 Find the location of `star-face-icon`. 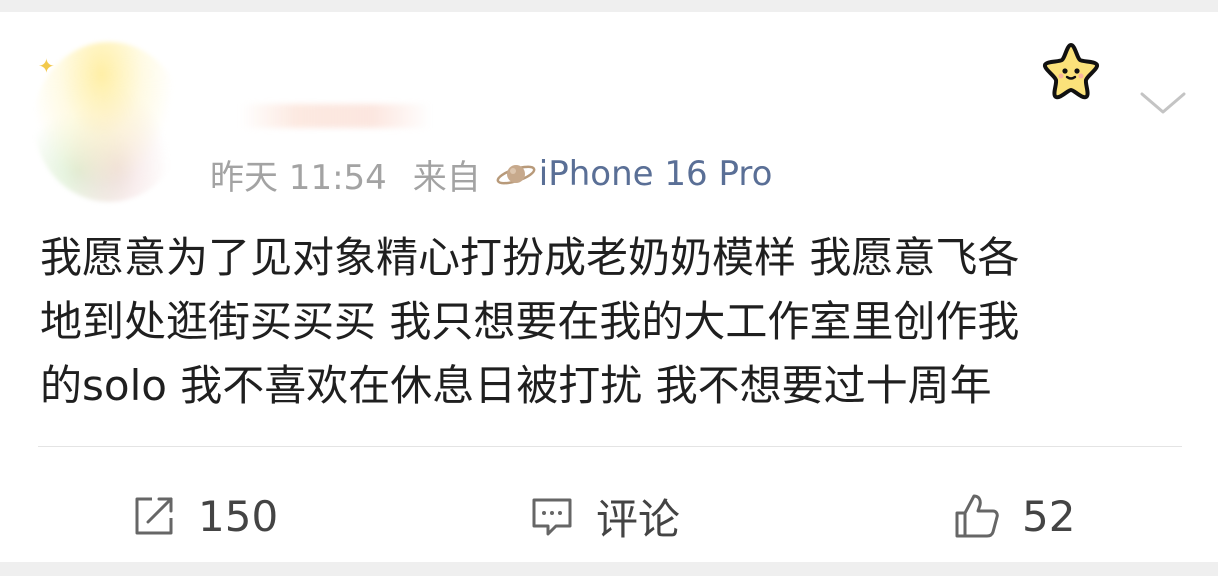

star-face-icon is located at coordinates (1071, 71).